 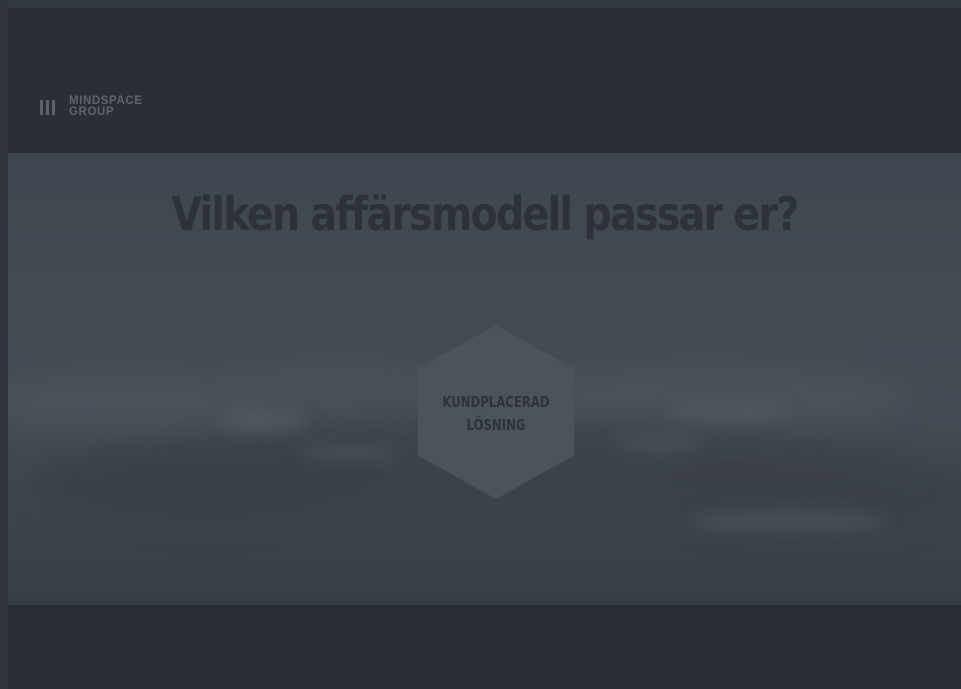 I want to click on hexagon-option-button: KUNDPLACERAD LÖSNING, so click(x=496, y=412).